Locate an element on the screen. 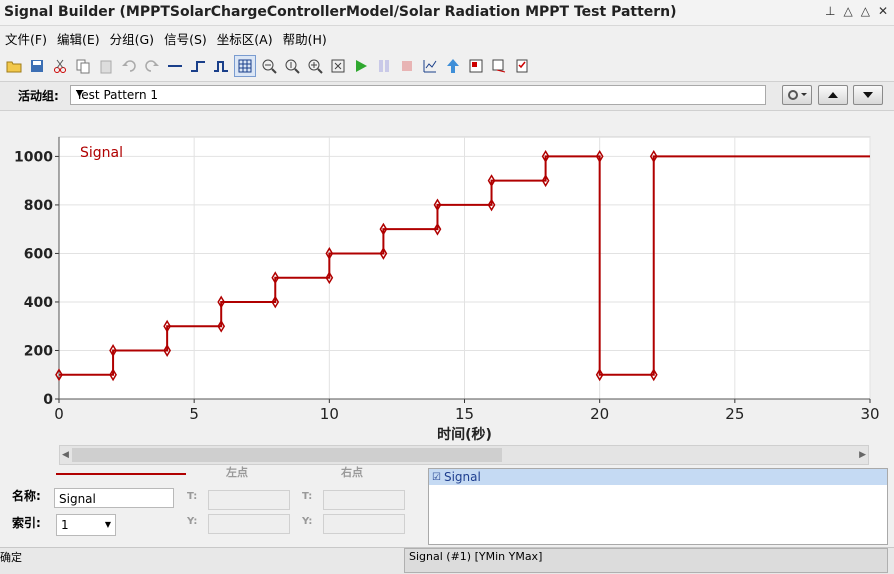 The height and width of the screenshot is (574, 894). minimize-icon: △ is located at coordinates (847, 11).